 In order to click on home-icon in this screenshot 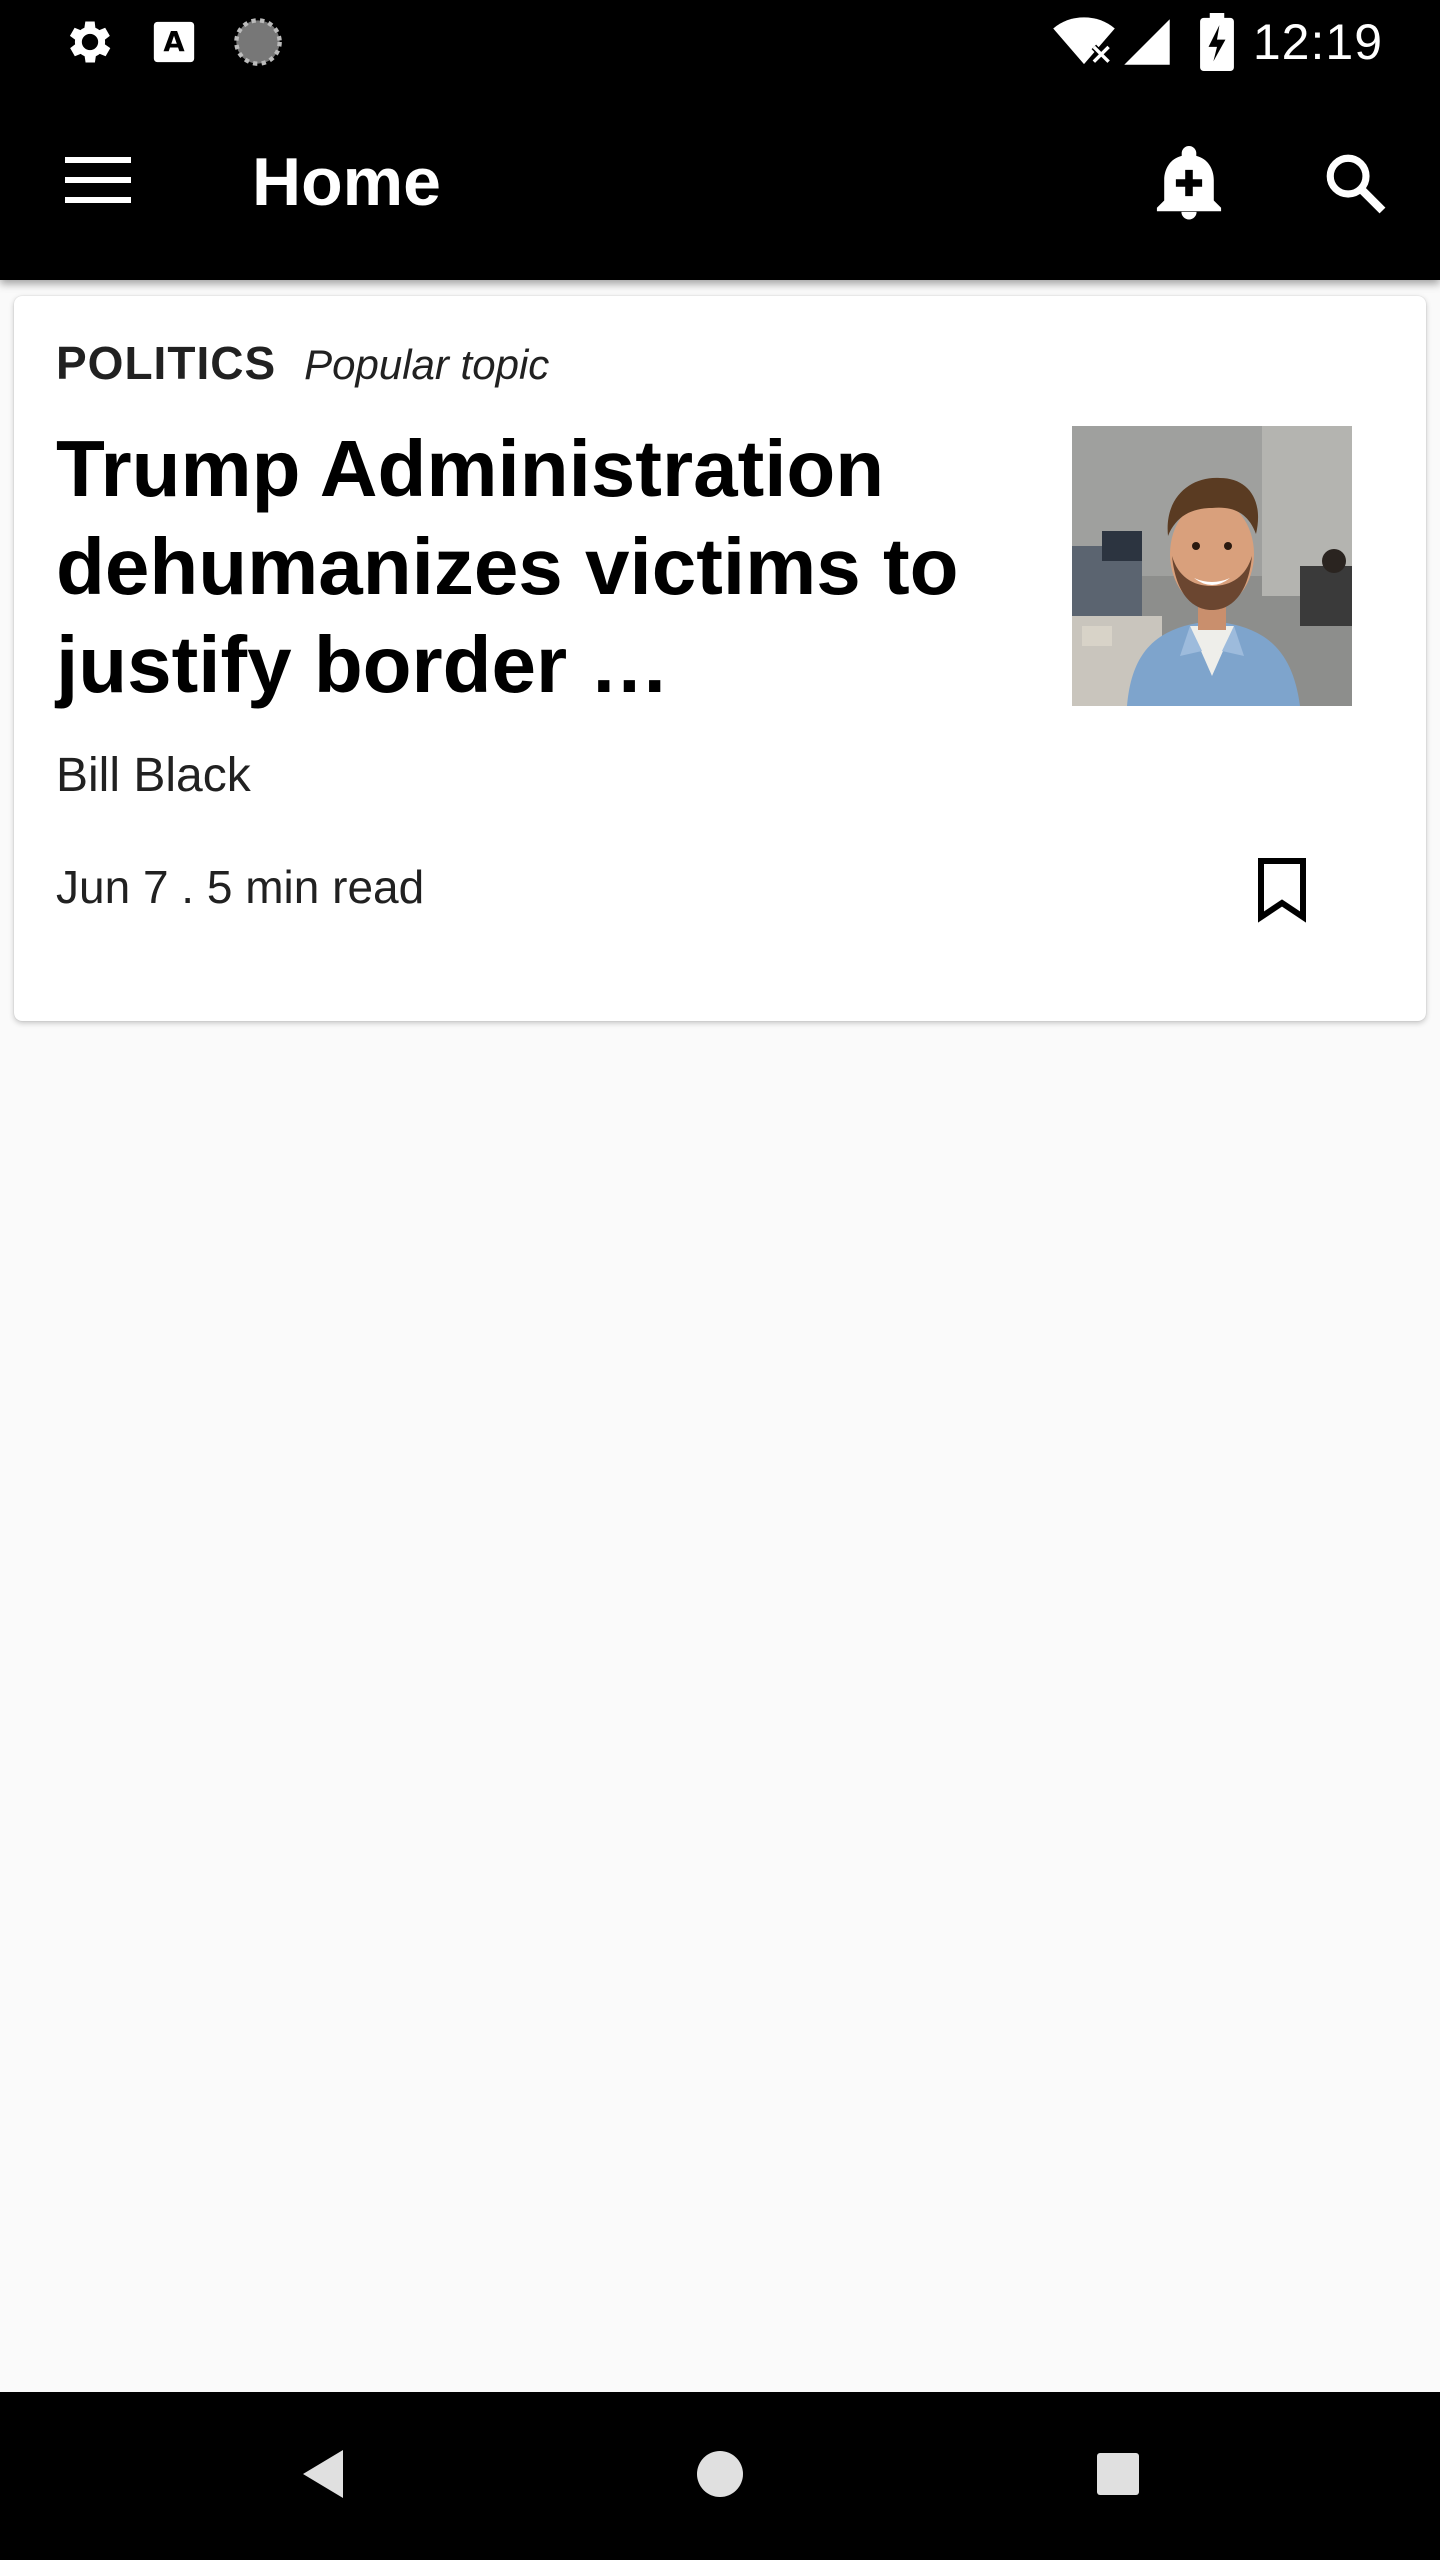, I will do `click(720, 2476)`.